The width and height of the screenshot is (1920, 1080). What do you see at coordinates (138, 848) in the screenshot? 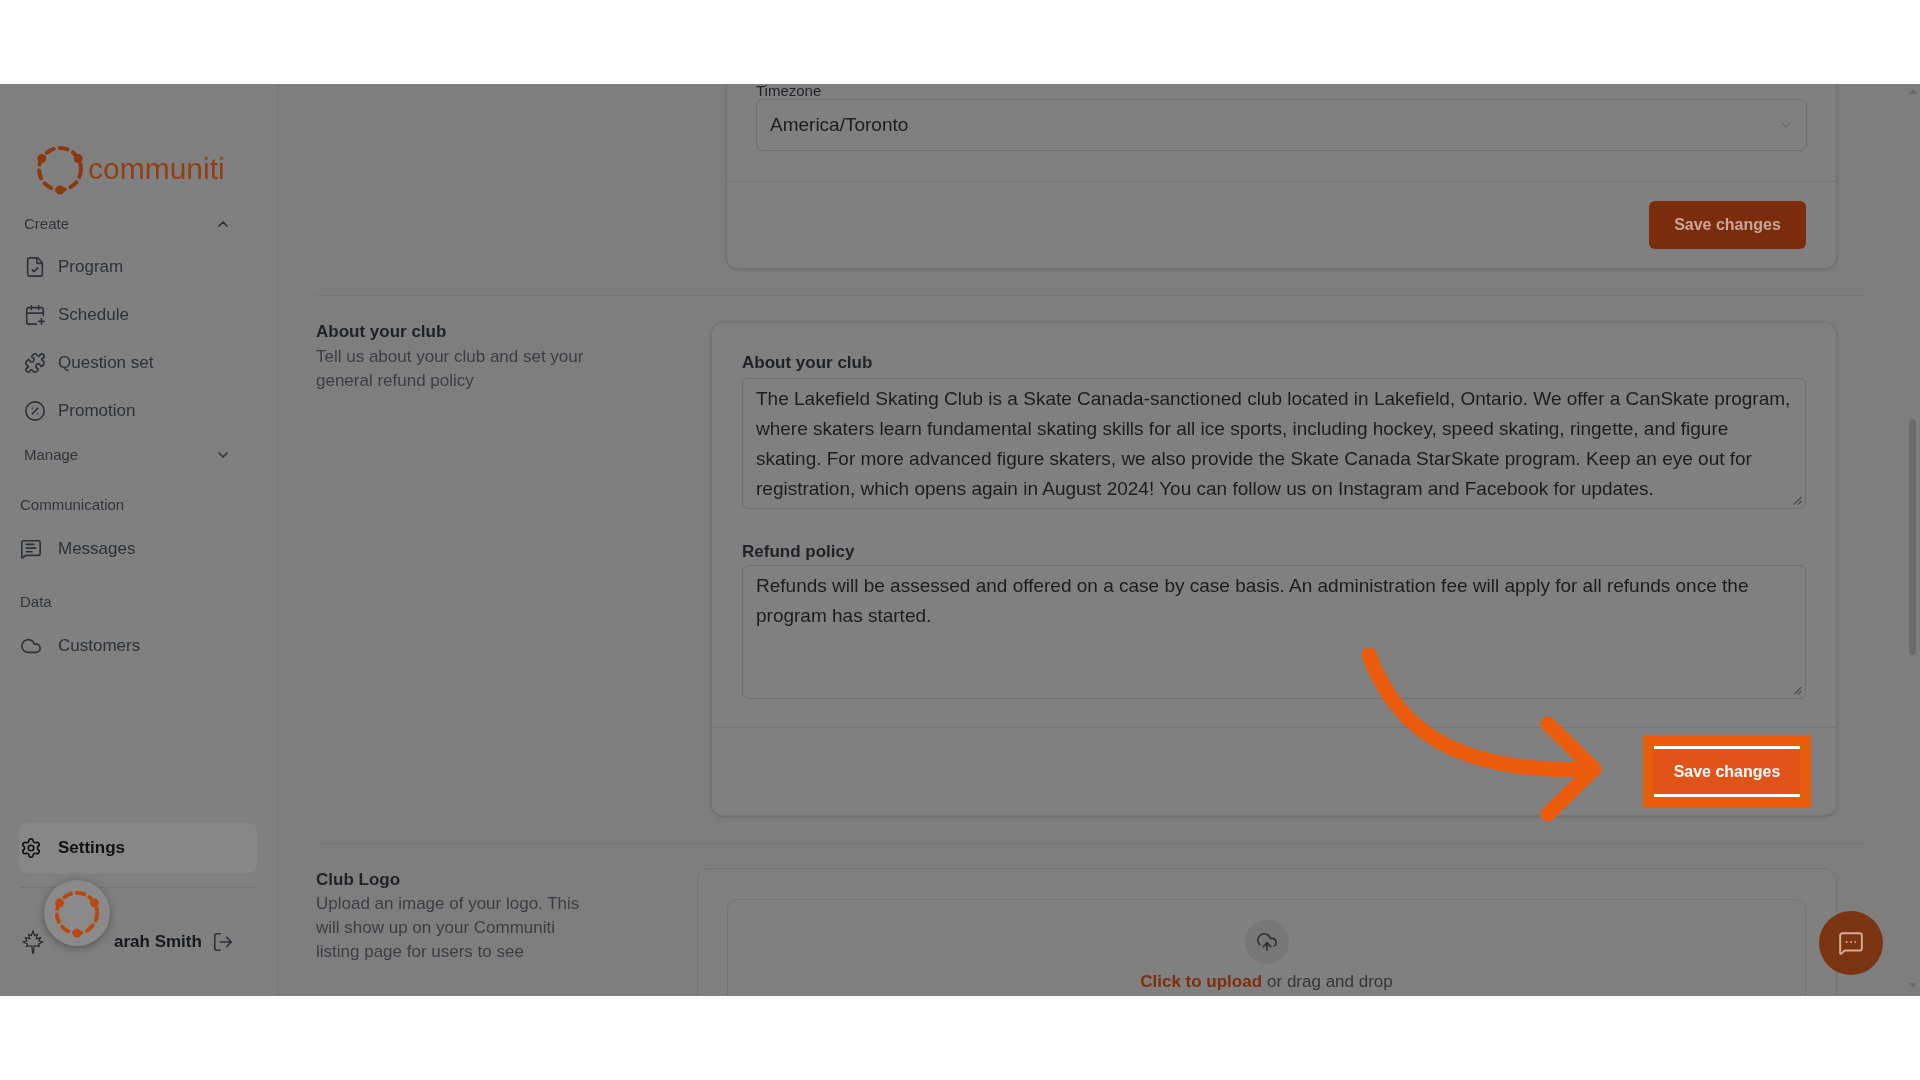
I see `nav-link: Settings` at bounding box center [138, 848].